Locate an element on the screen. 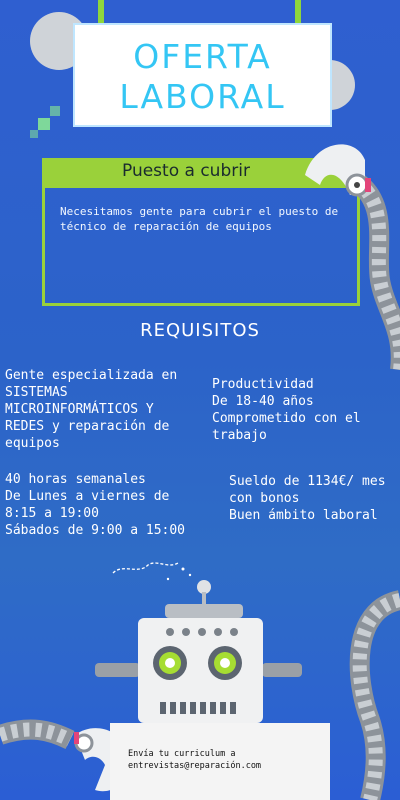 The image size is (400, 800). title-box: OFERTA LABORAL is located at coordinates (202, 75).